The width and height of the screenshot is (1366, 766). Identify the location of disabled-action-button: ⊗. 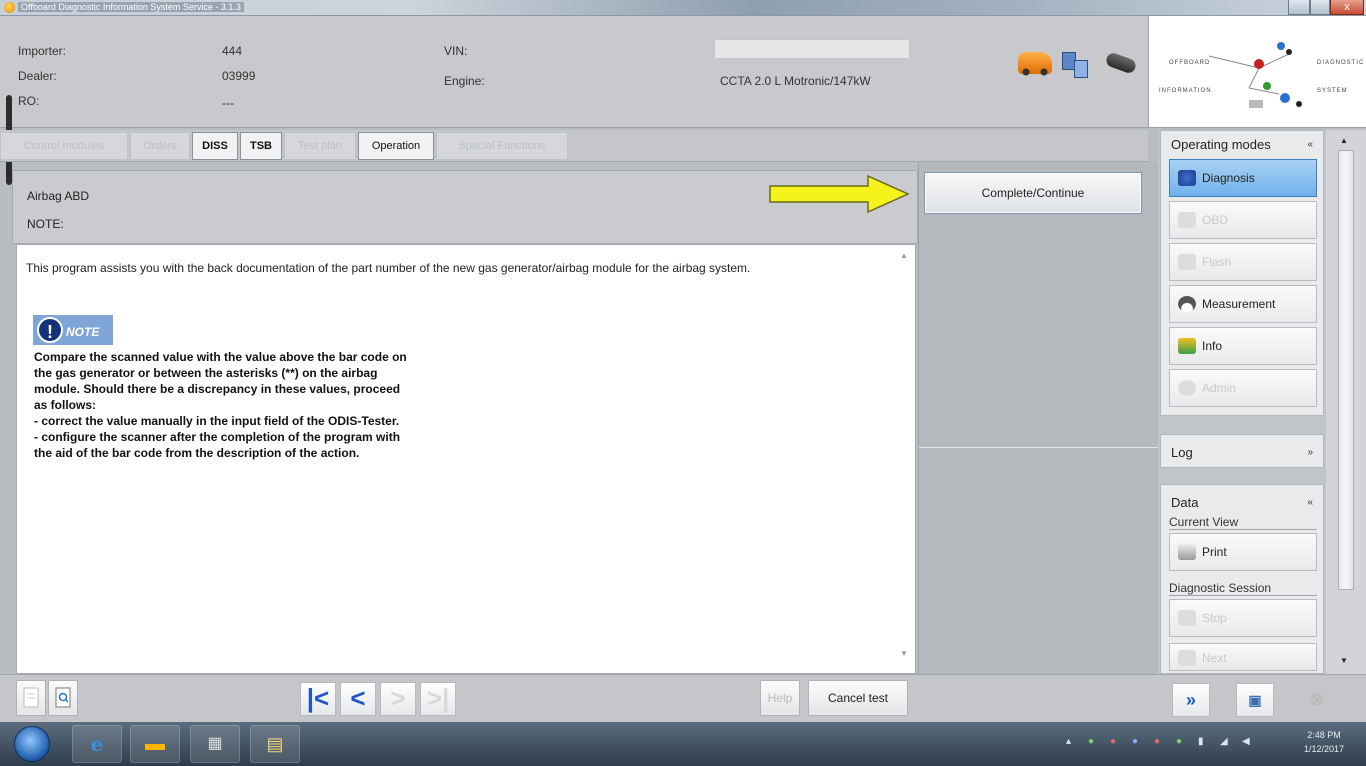
(1317, 700).